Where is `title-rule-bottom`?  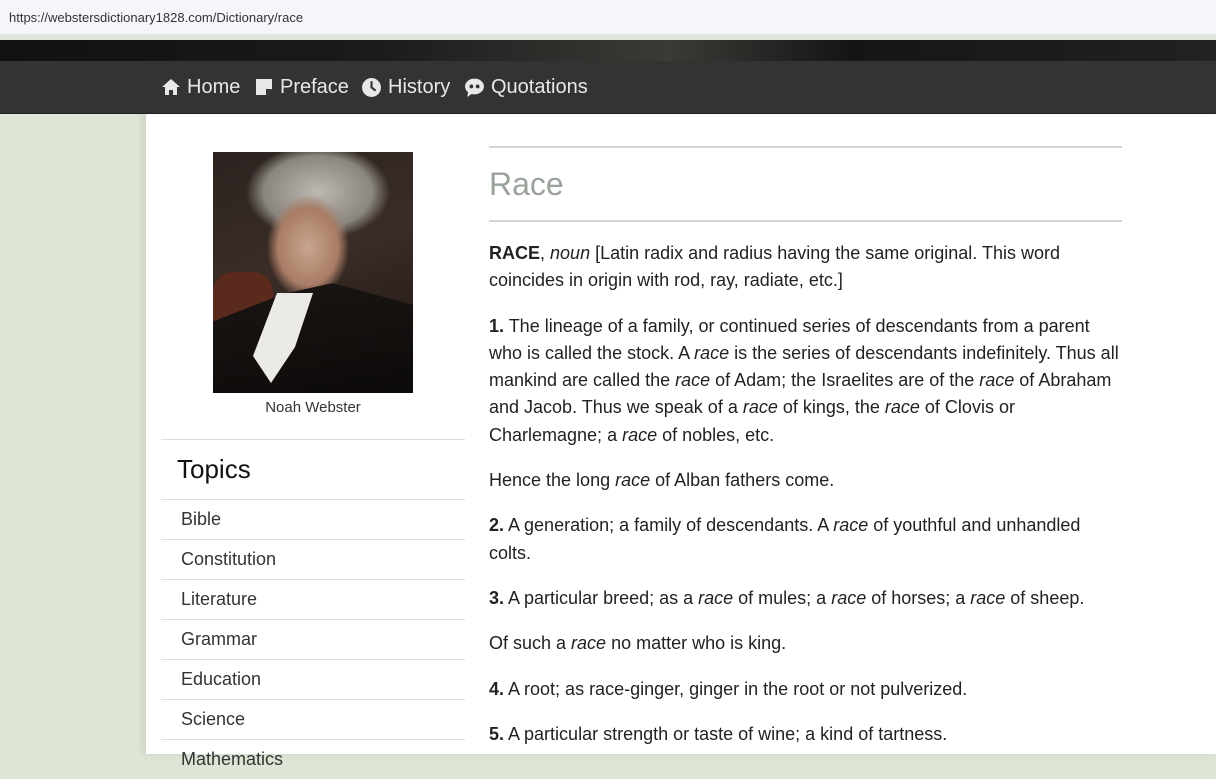 title-rule-bottom is located at coordinates (805, 221).